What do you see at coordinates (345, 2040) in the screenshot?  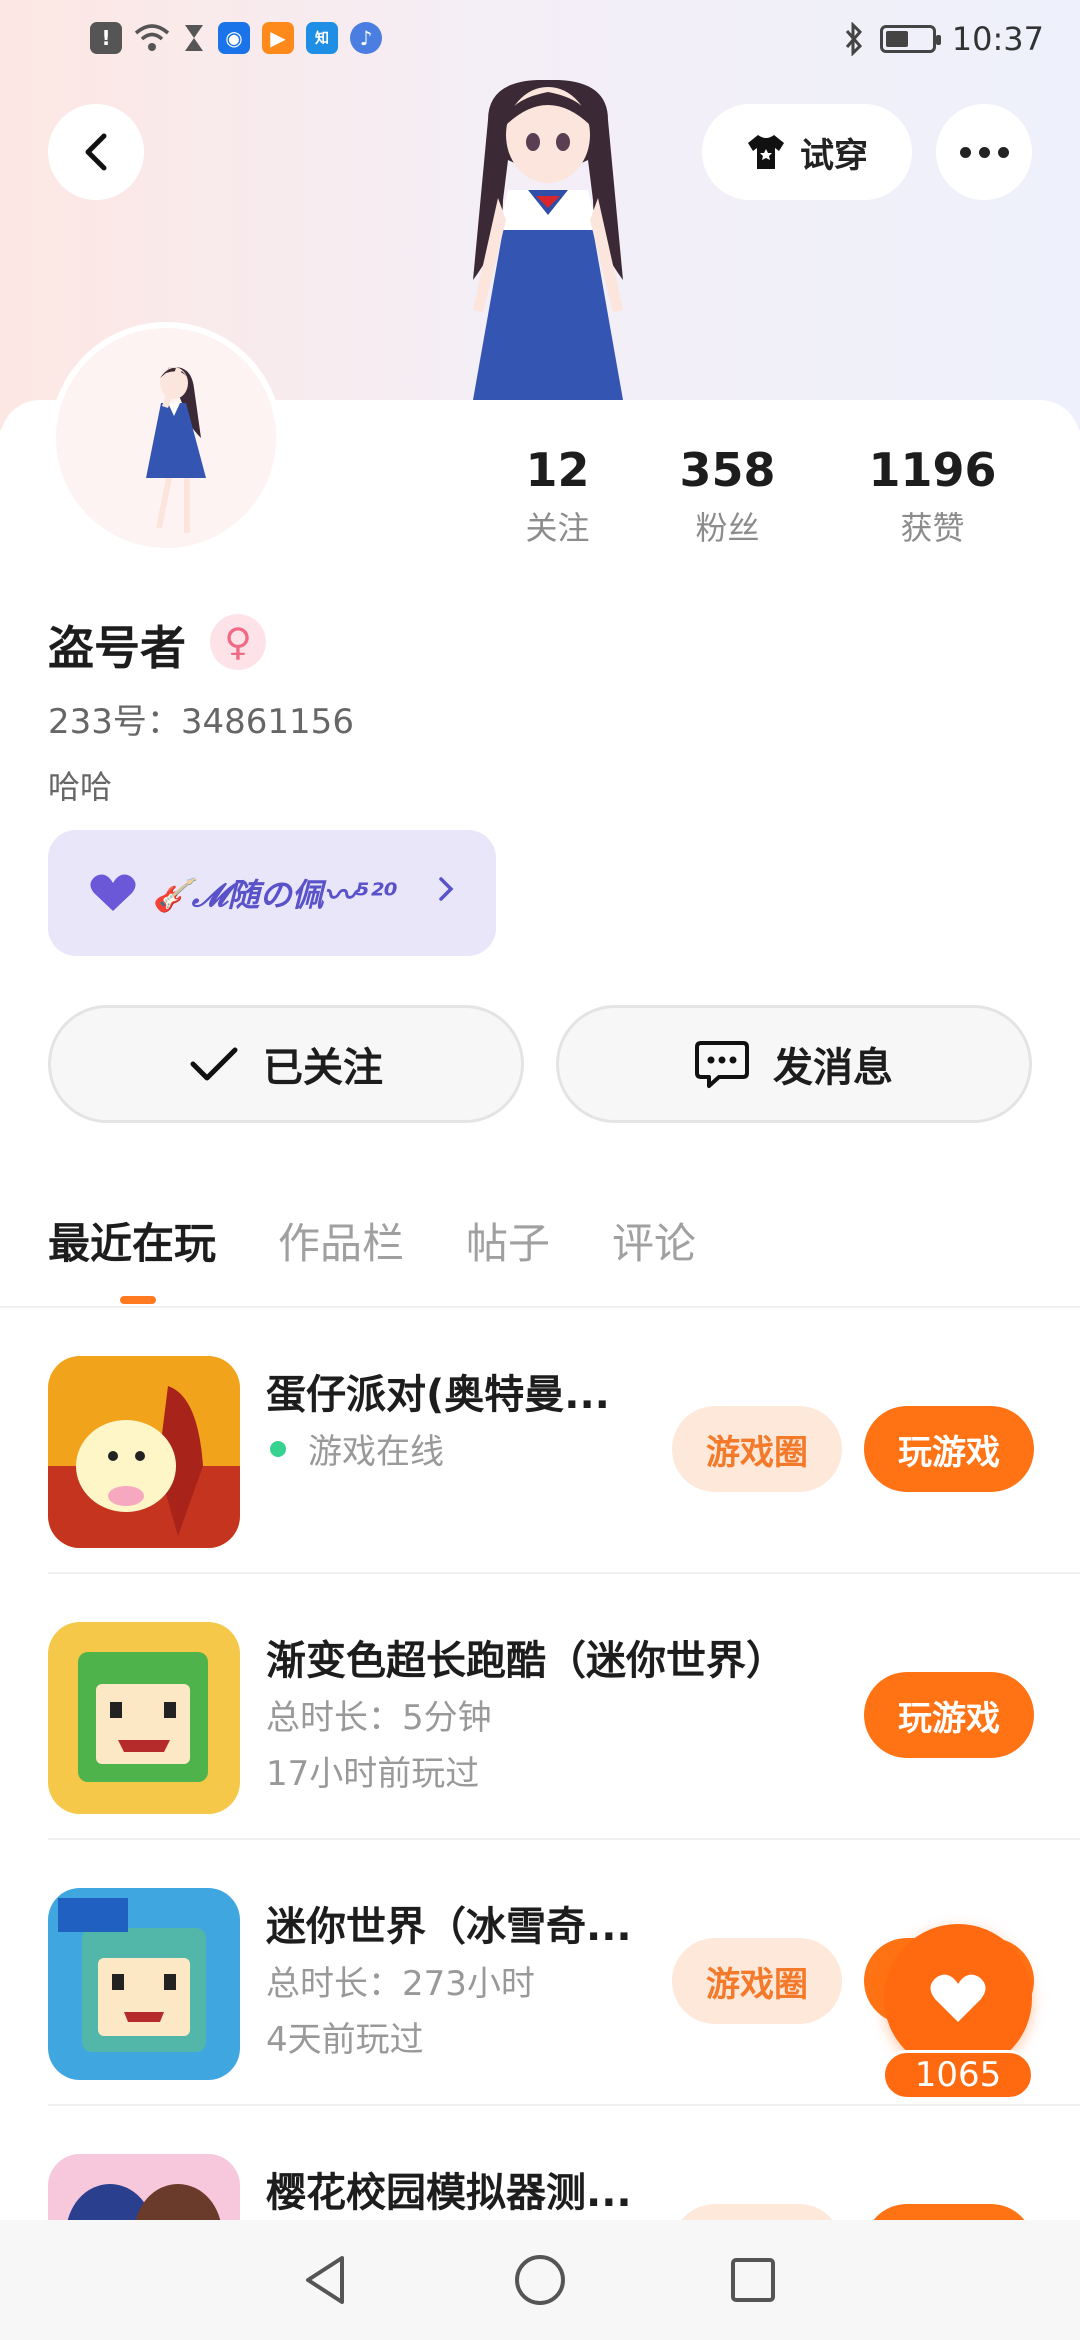 I see `last-played: 4天前玩过` at bounding box center [345, 2040].